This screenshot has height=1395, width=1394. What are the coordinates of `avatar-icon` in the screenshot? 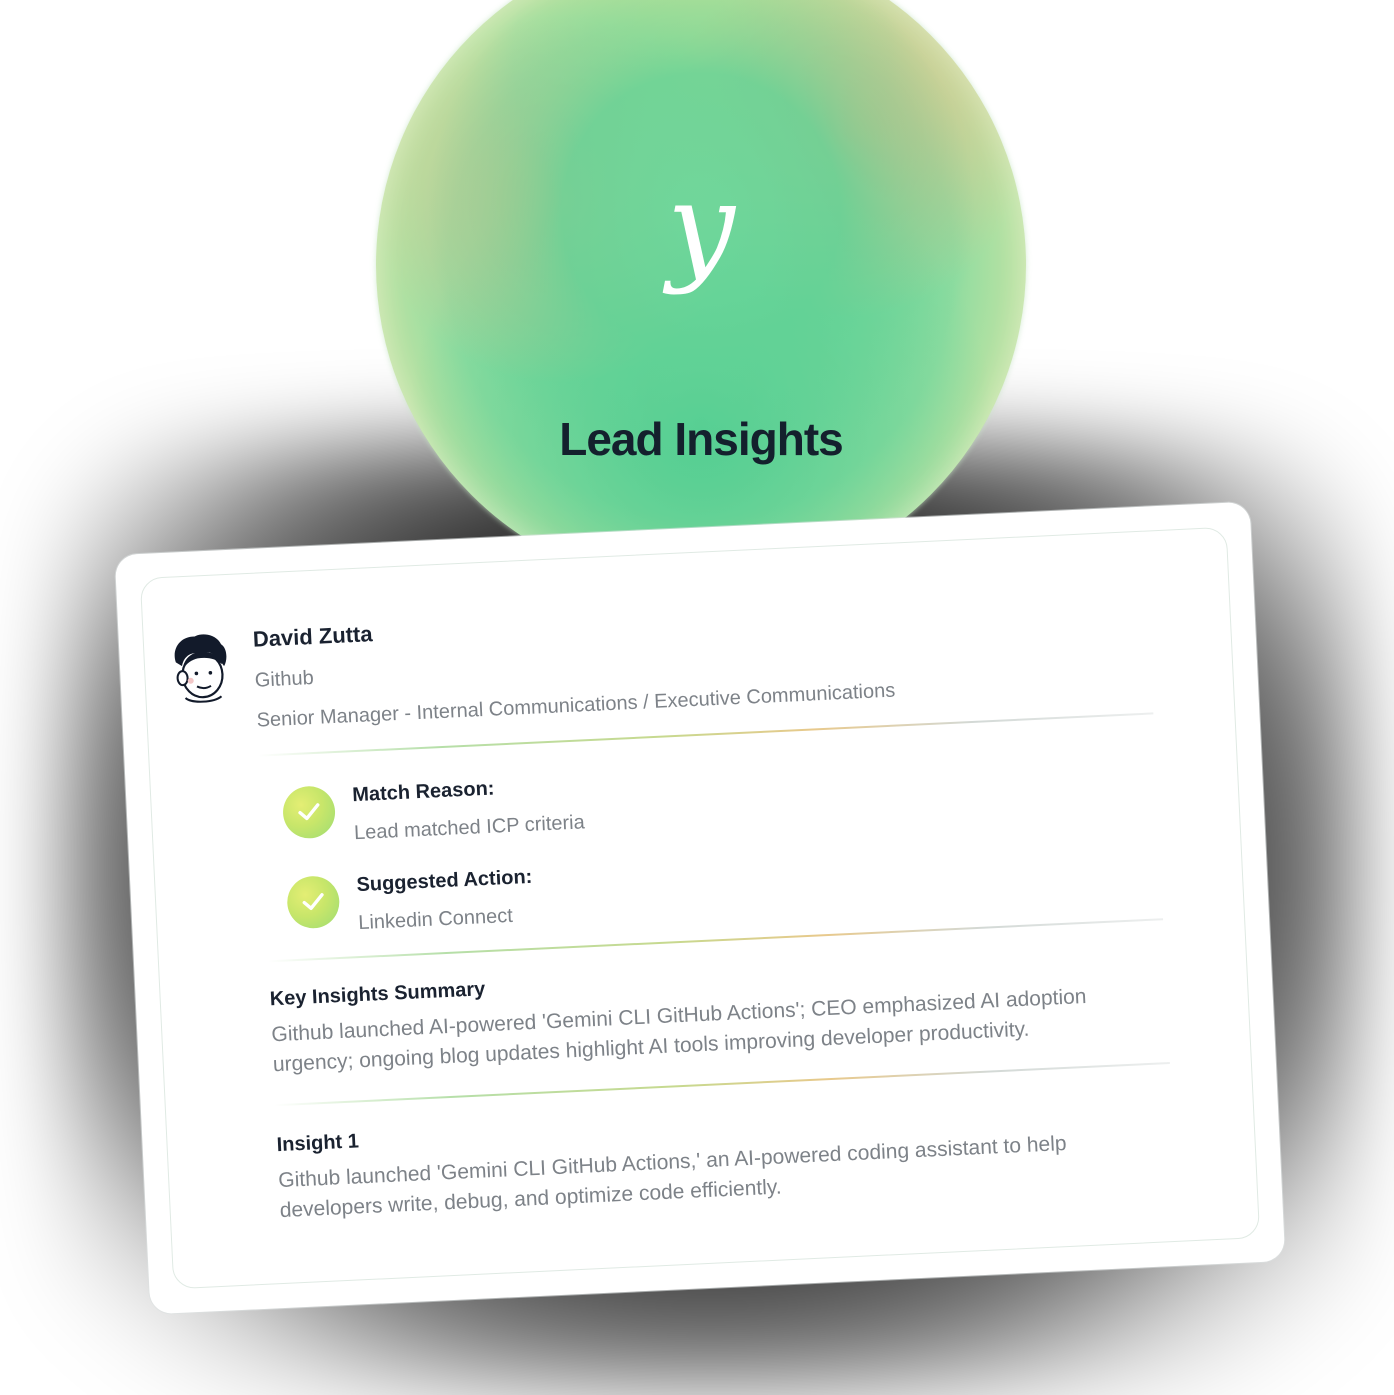 It's located at (200, 668).